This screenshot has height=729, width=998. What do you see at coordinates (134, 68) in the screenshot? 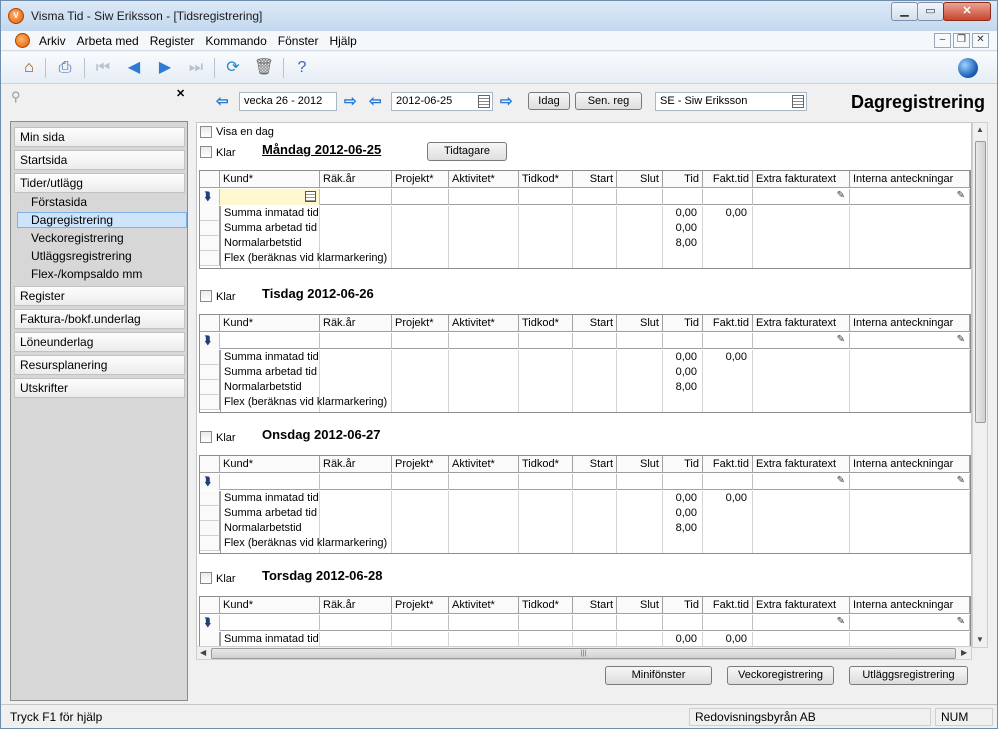
I see `previous-record-icon: ◀` at bounding box center [134, 68].